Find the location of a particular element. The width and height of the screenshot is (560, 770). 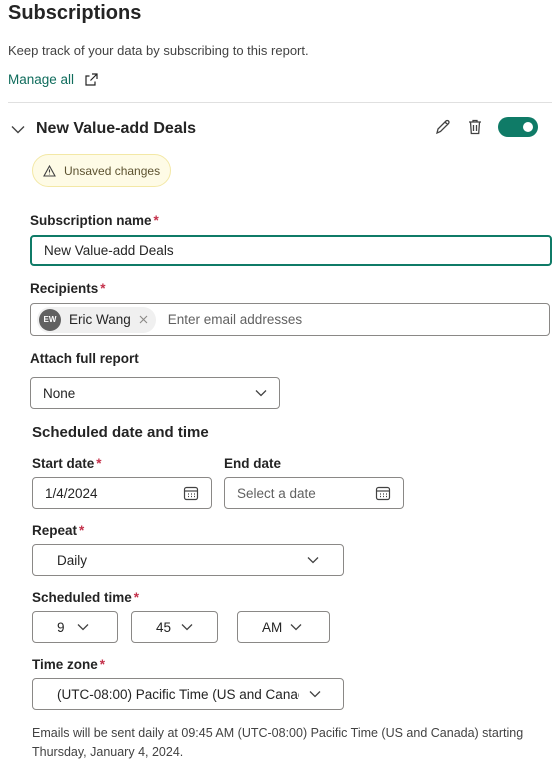

start-date-picker: 1/4/2024 is located at coordinates (122, 493).